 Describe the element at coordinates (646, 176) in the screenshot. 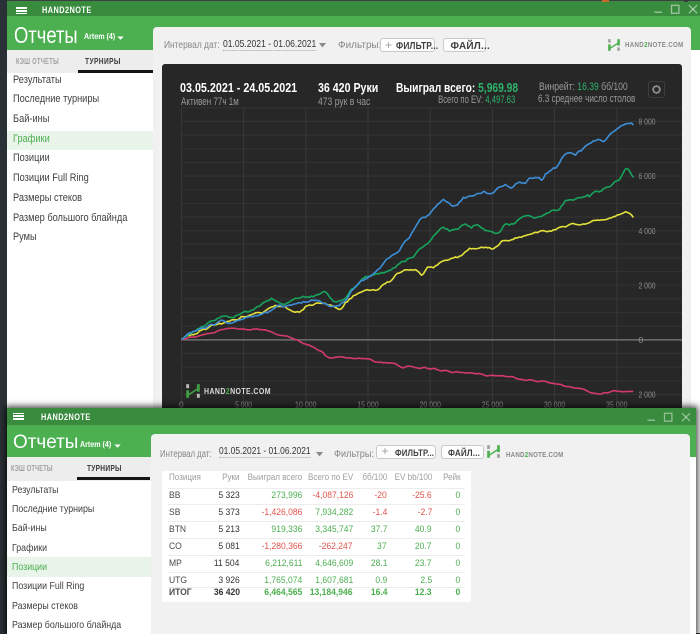

I see `svg-text: 6 000` at that location.